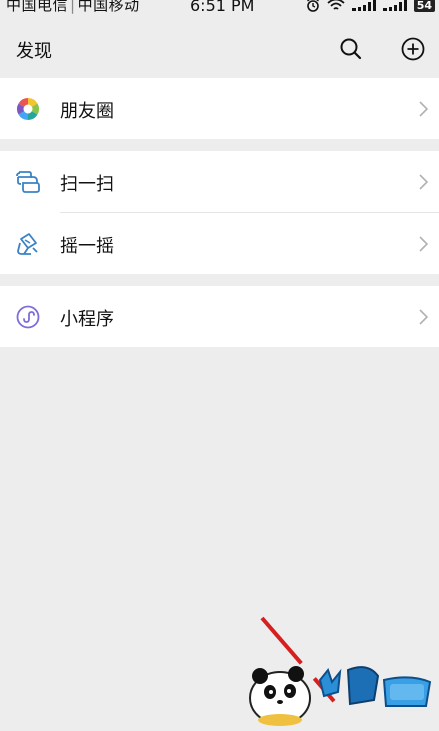 This screenshot has width=439, height=731. What do you see at coordinates (219, 47) in the screenshot?
I see `page-header: 发现` at bounding box center [219, 47].